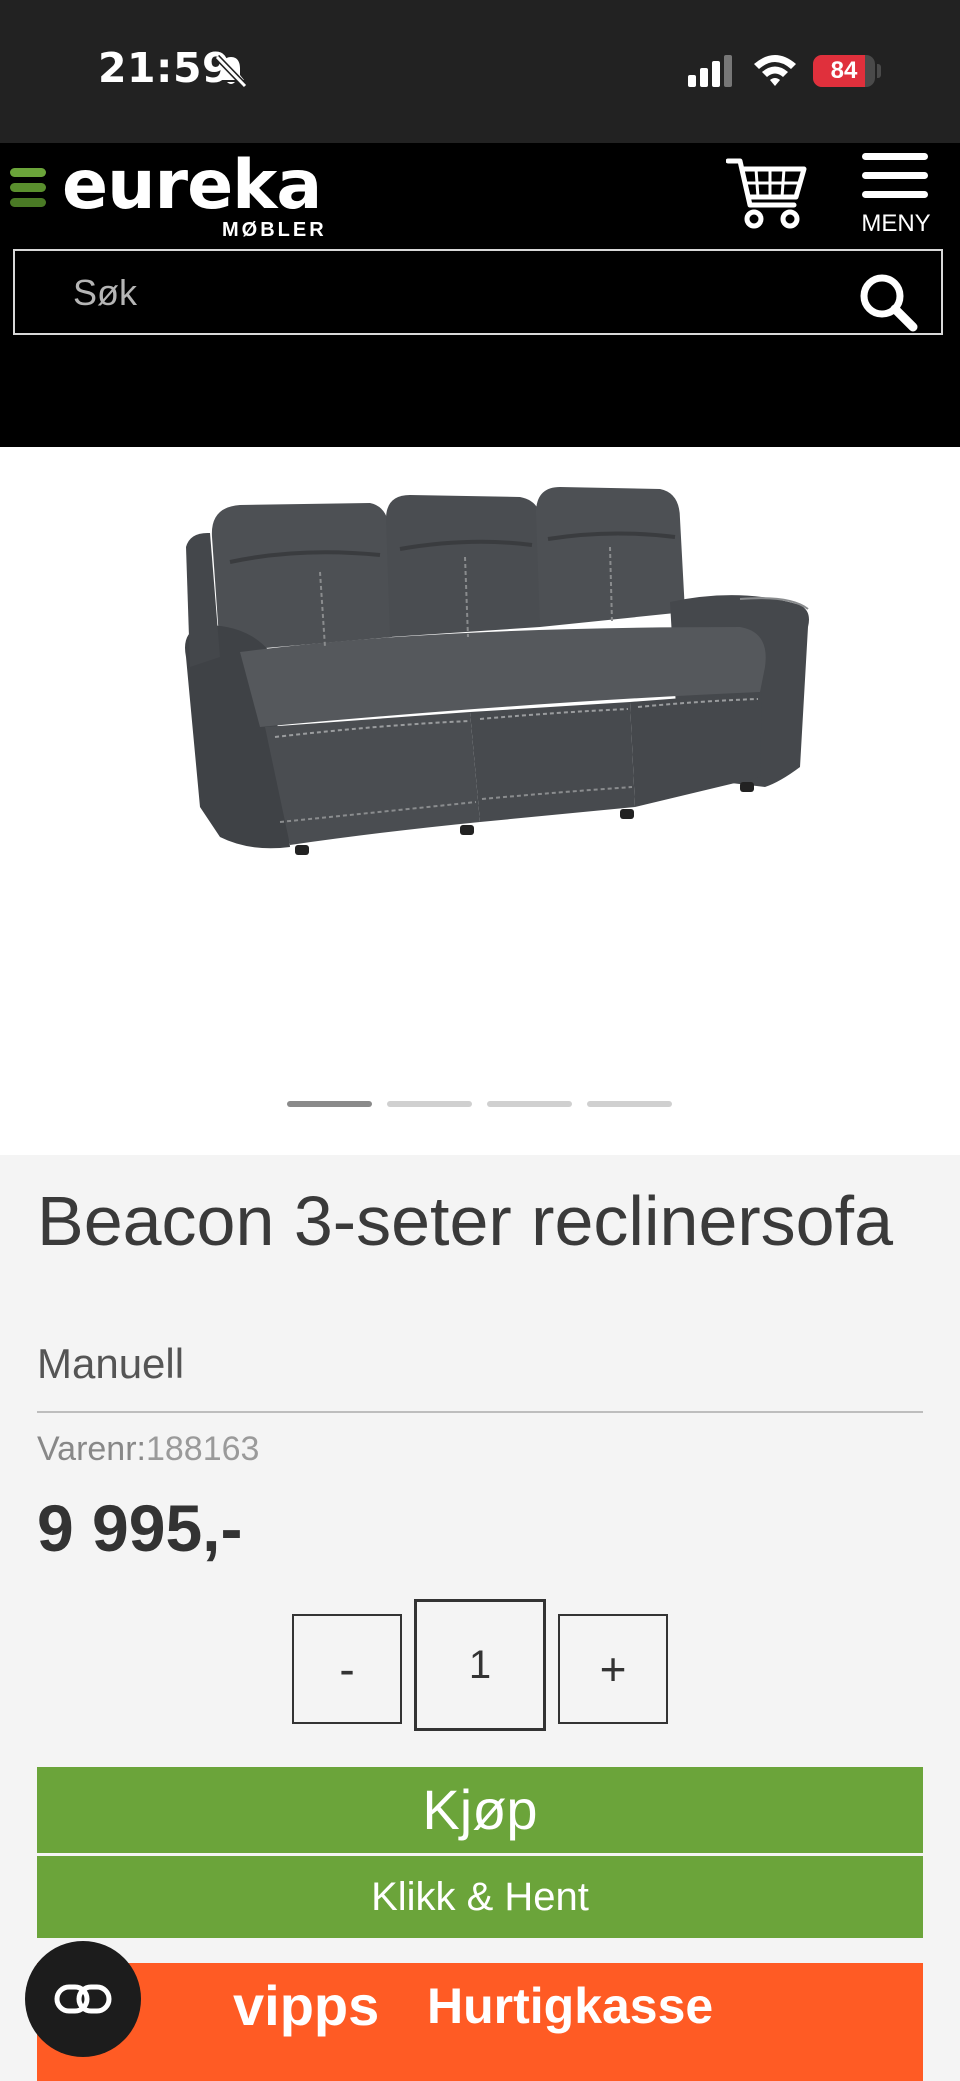  I want to click on hamburger-menu-icon, so click(895, 179).